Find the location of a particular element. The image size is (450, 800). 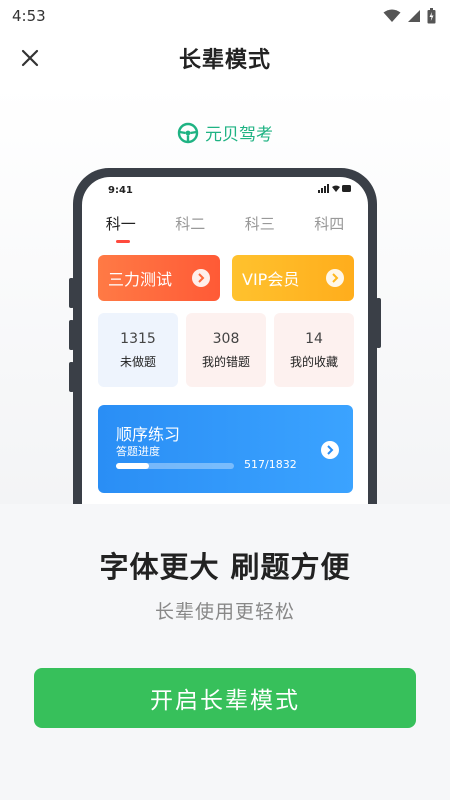

practice-progress-fill is located at coordinates (133, 466).